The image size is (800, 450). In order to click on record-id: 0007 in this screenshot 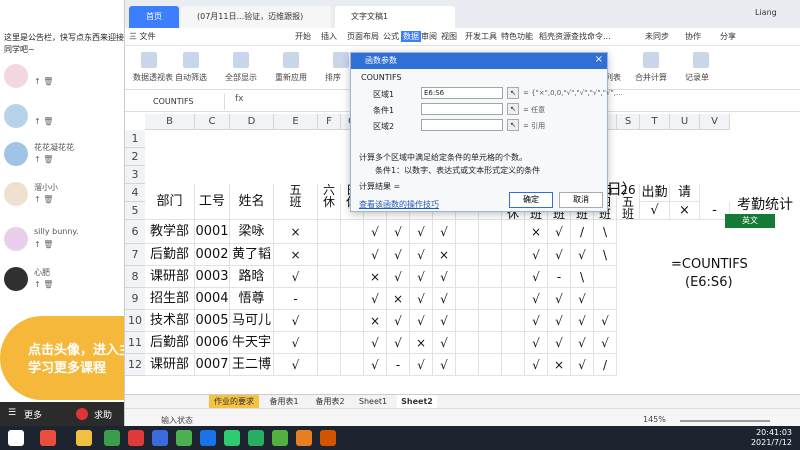, I will do `click(212, 365)`.